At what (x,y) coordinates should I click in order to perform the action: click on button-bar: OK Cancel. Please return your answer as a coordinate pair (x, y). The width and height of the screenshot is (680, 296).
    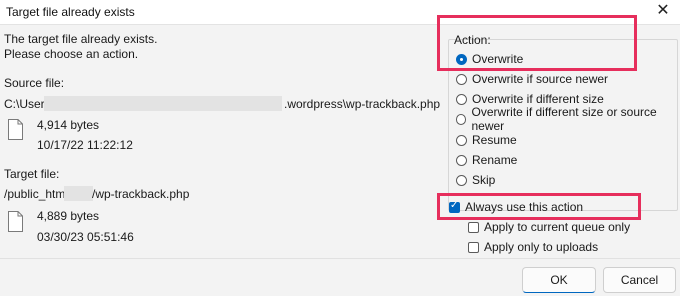
    Looking at the image, I should click on (340, 277).